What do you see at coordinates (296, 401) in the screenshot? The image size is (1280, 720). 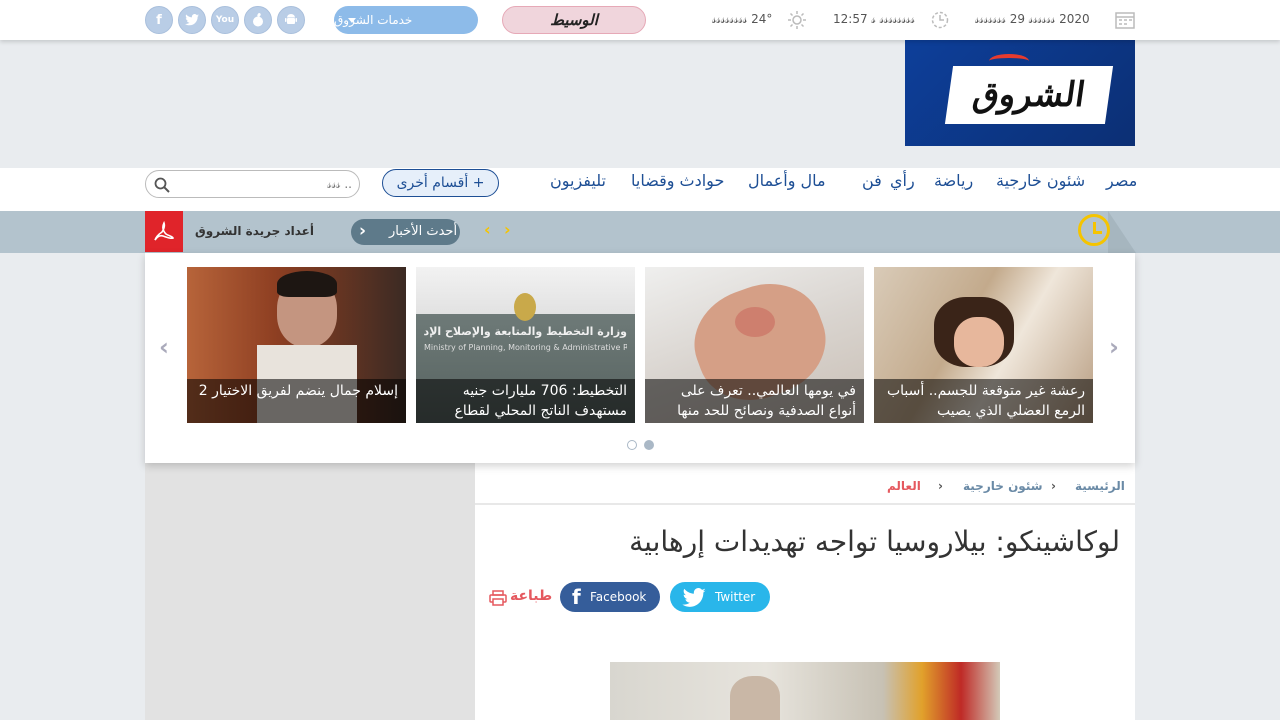 I see `card-caption: إسلام جمال ينضم لفريق الاختيار 2` at bounding box center [296, 401].